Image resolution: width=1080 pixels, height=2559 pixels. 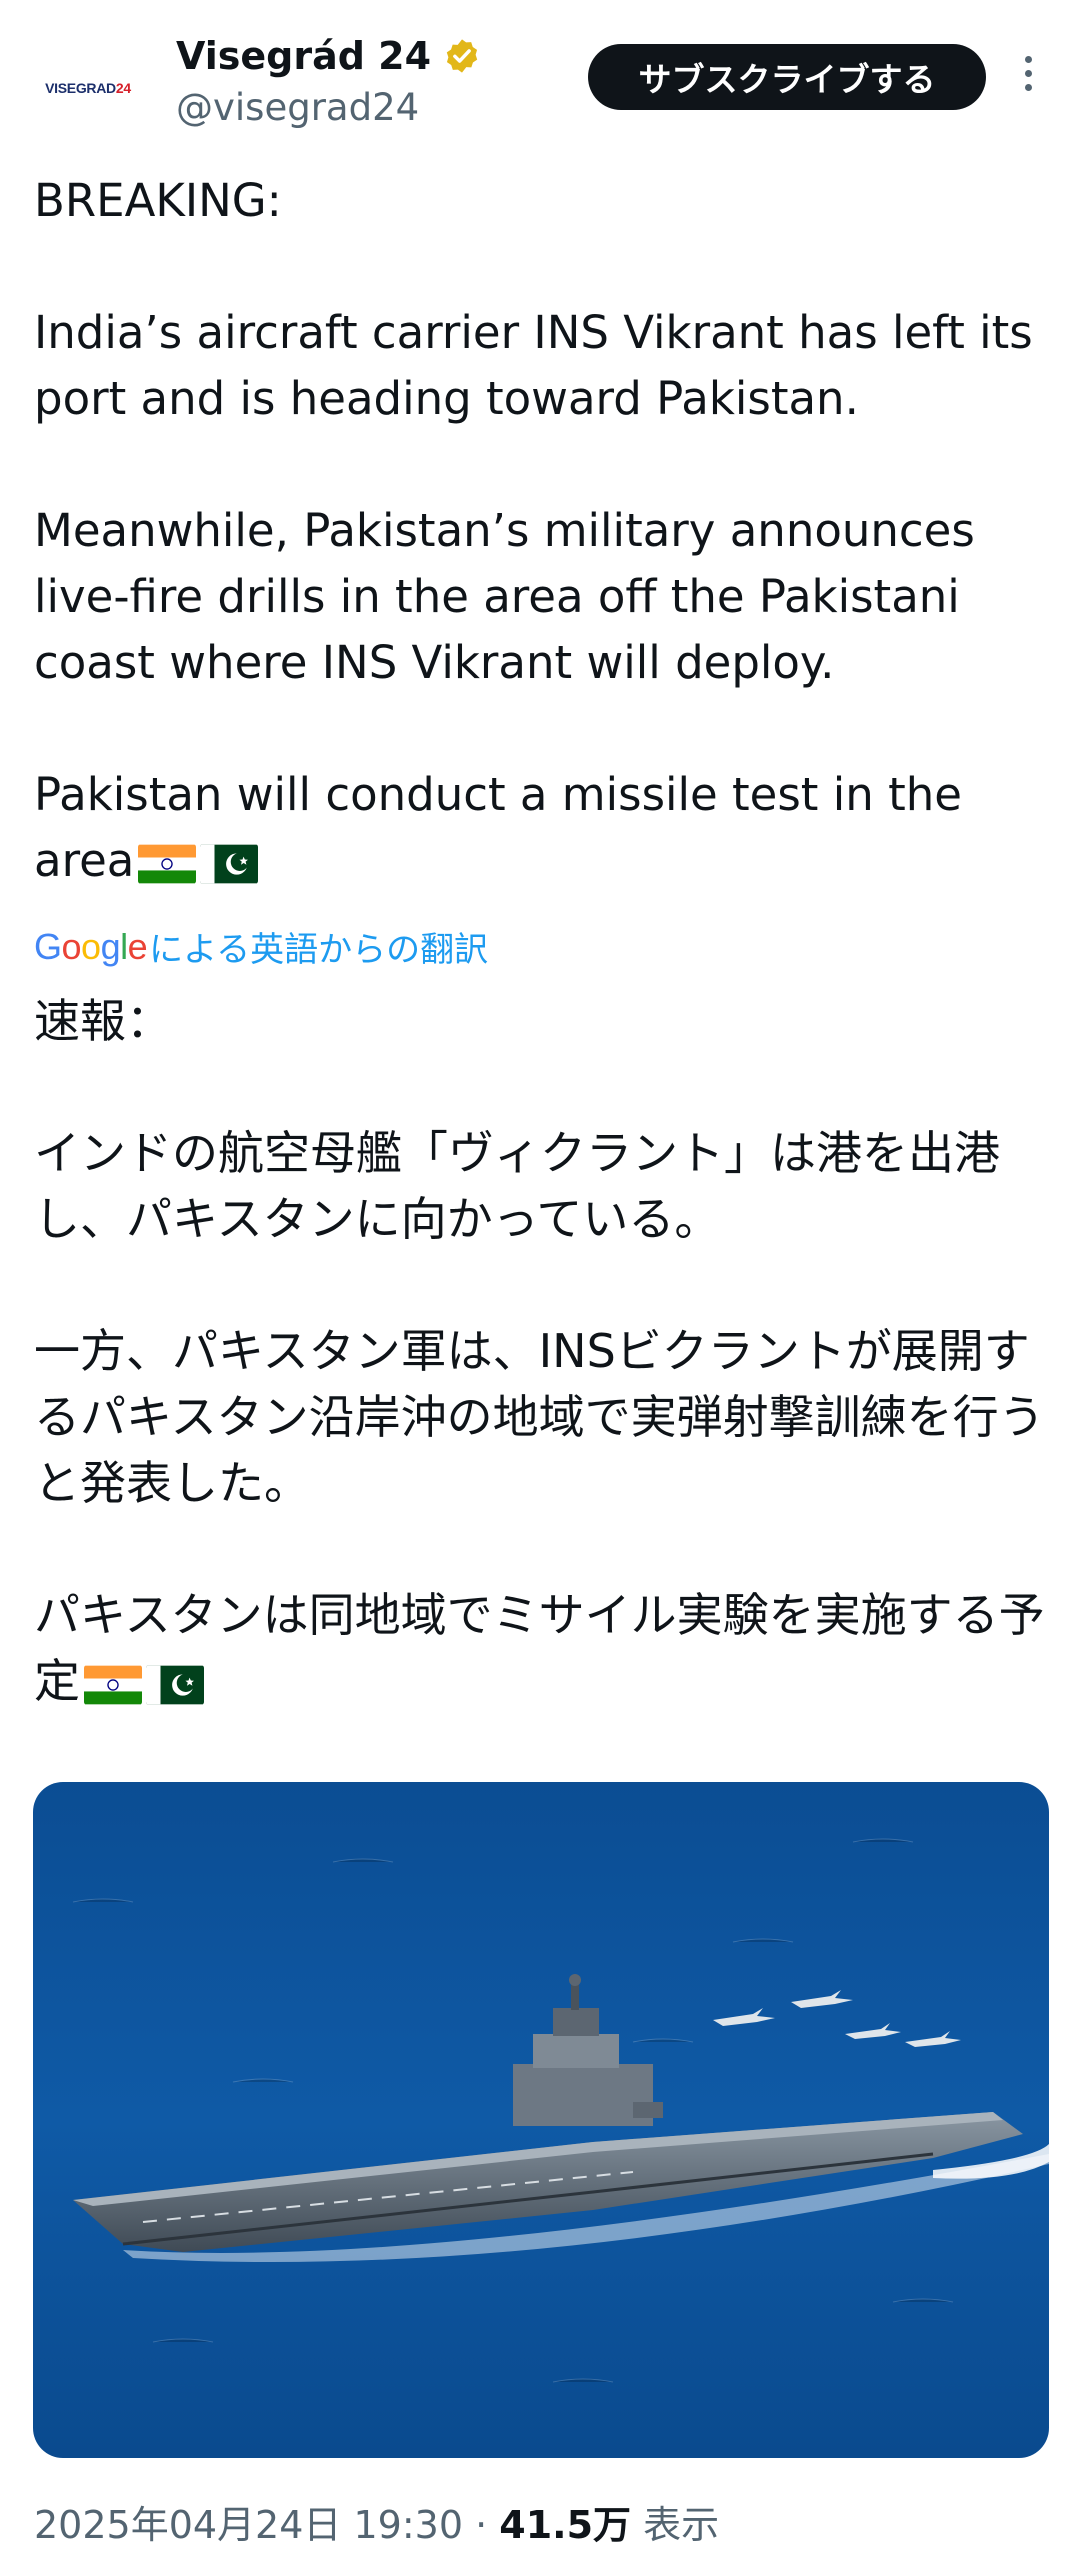 What do you see at coordinates (248, 2525) in the screenshot?
I see `timestamp: 2025年04月24日 19:30` at bounding box center [248, 2525].